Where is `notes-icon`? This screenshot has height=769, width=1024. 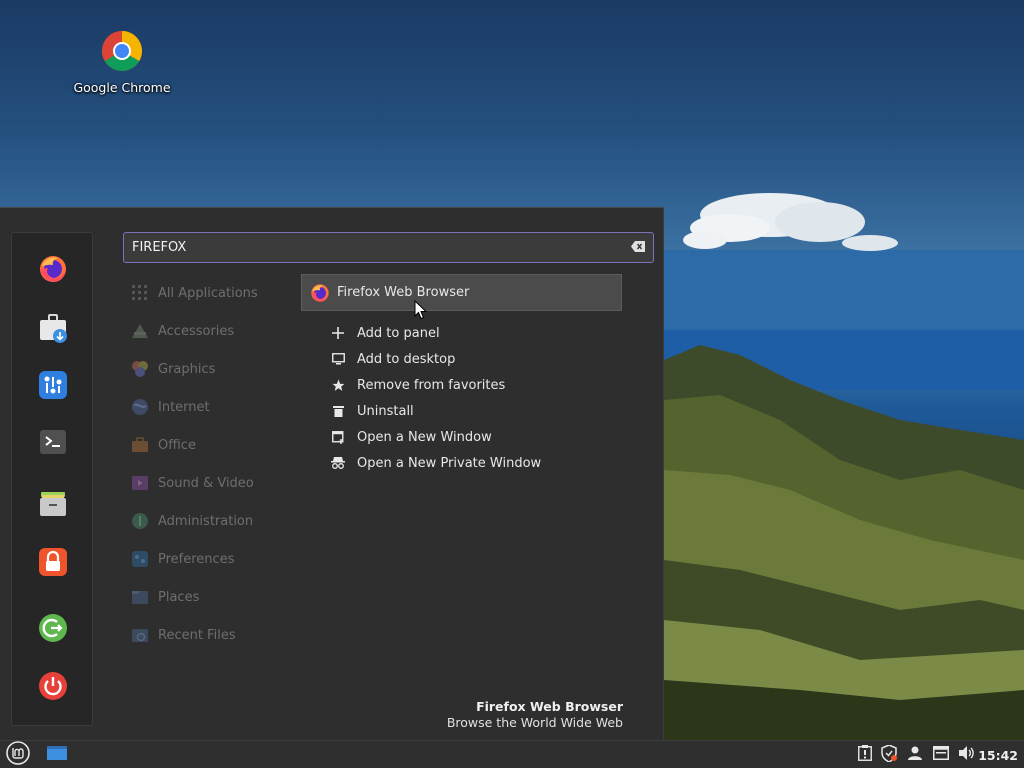 notes-icon is located at coordinates (865, 755).